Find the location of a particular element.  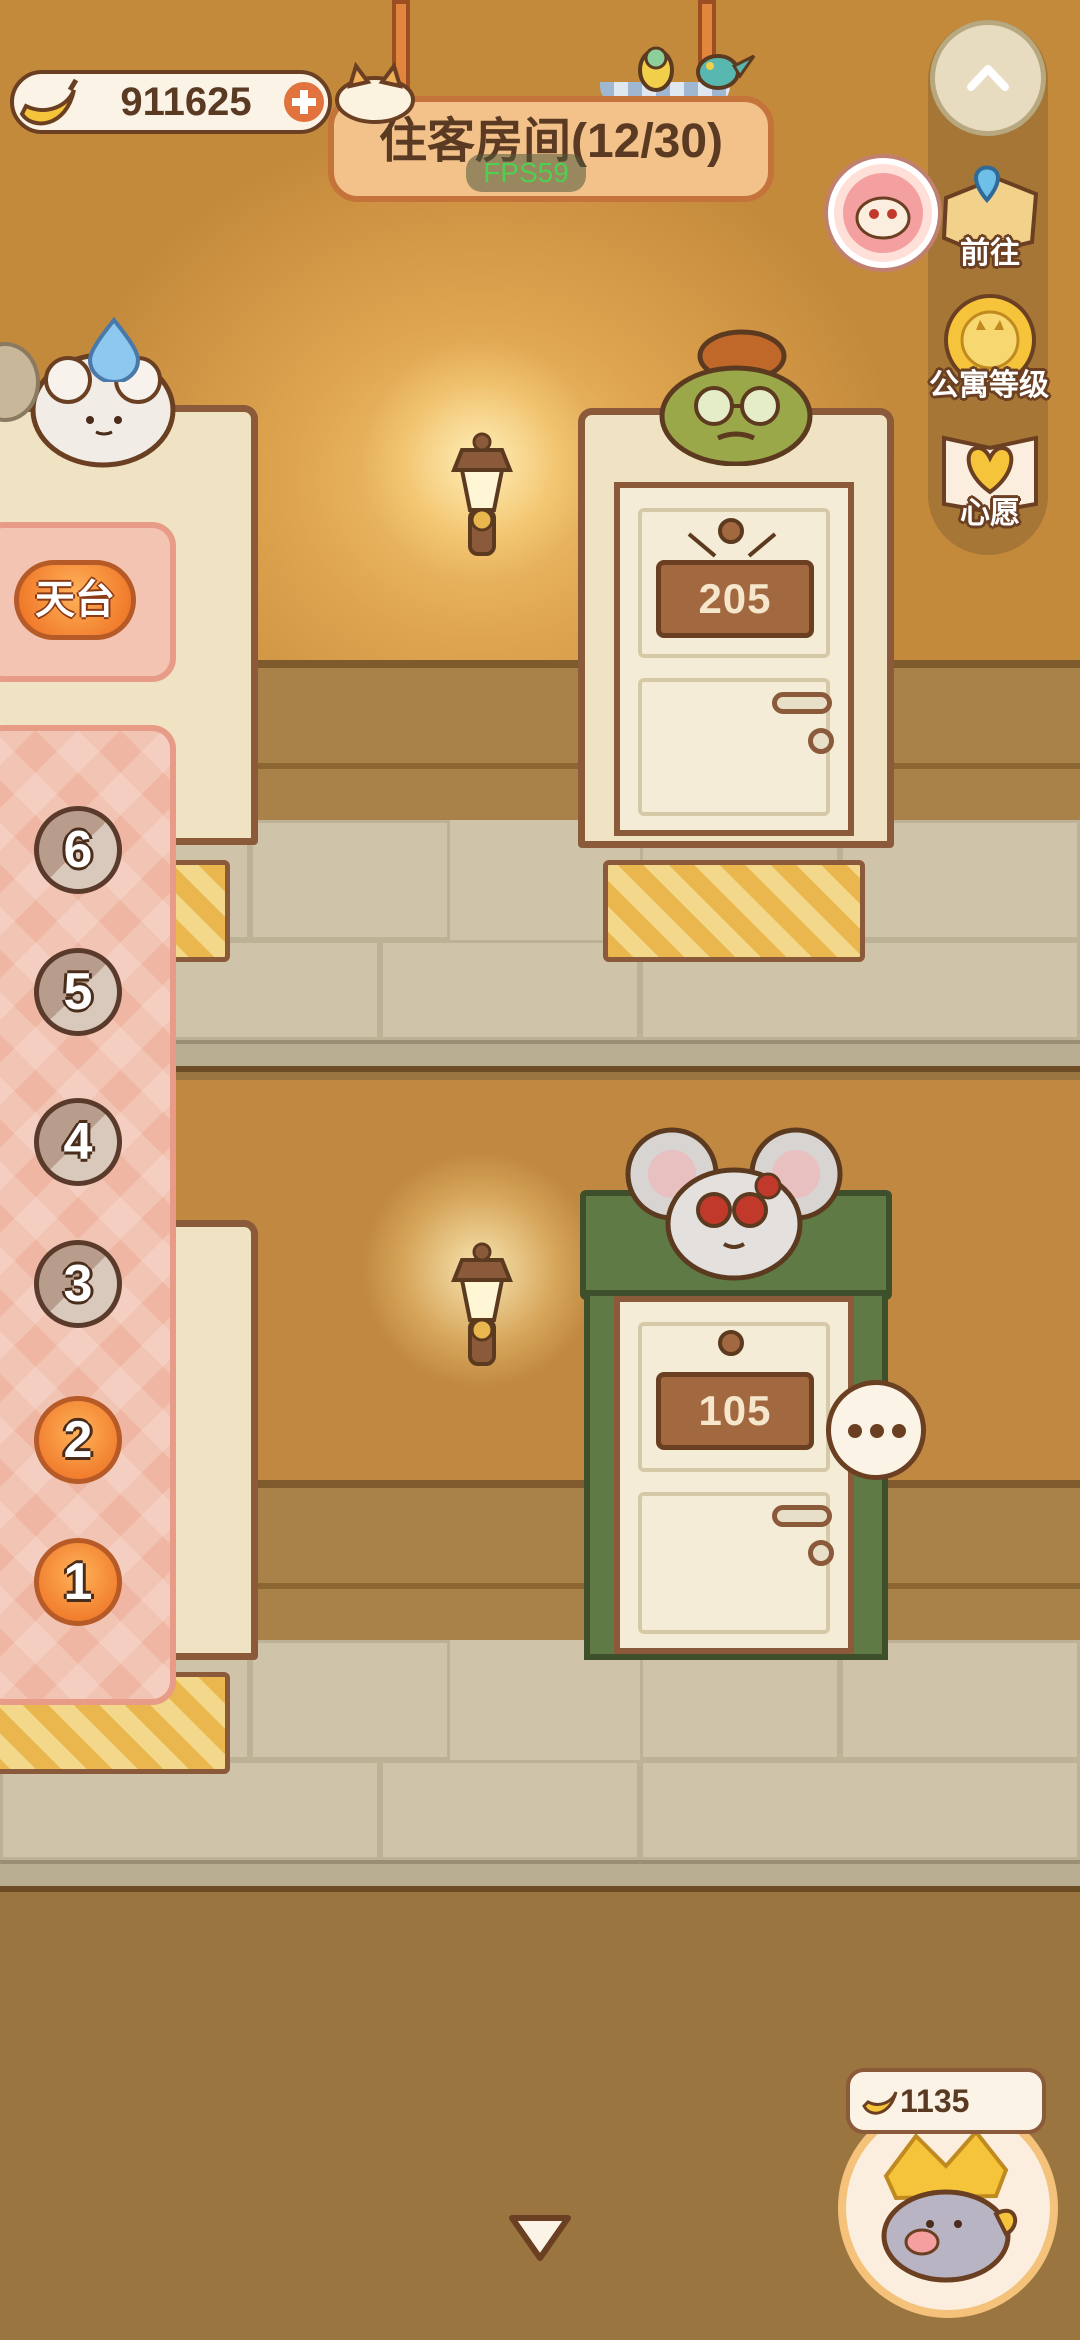

wall-lamp-upper-icon is located at coordinates (482, 485).